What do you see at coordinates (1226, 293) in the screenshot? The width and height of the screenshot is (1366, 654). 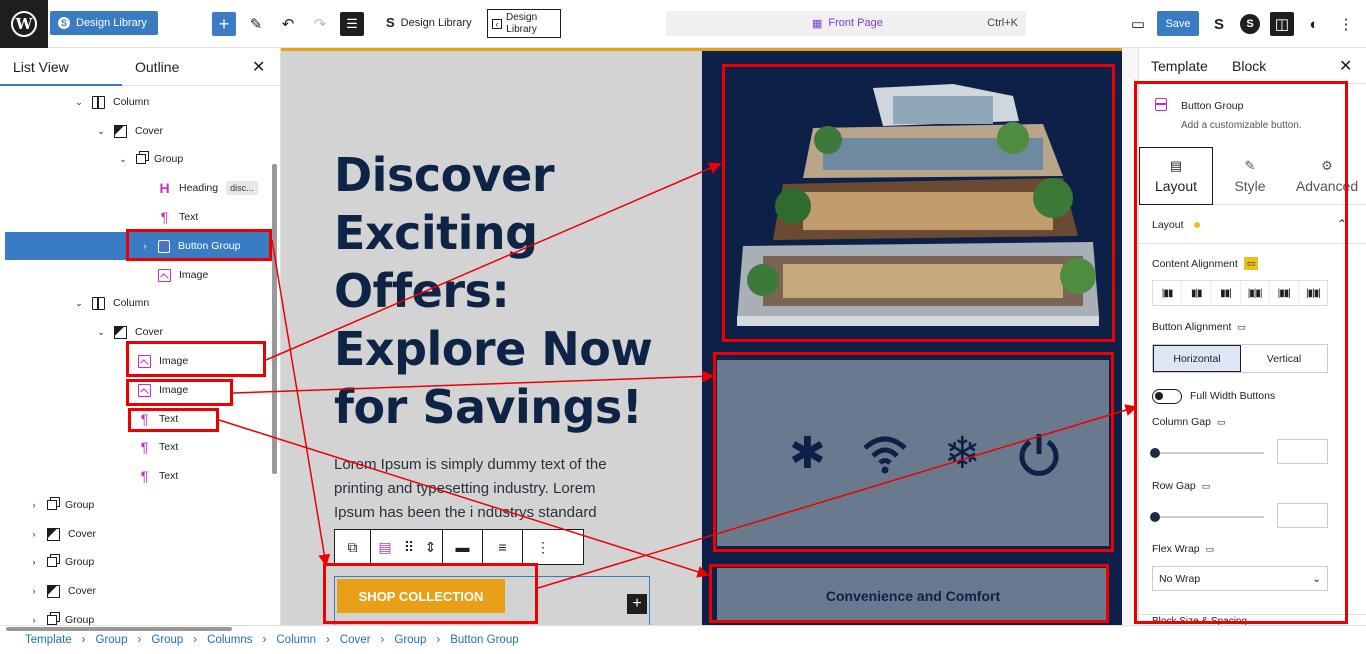 I see `align-end-icon: ▮▮|` at bounding box center [1226, 293].